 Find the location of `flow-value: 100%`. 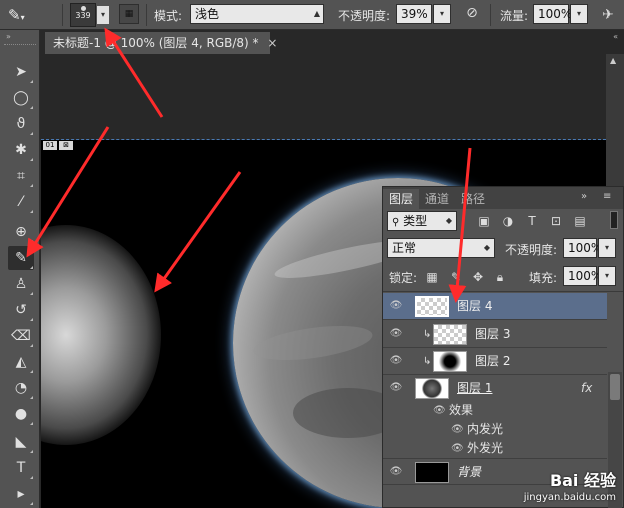

flow-value: 100% is located at coordinates (555, 14).